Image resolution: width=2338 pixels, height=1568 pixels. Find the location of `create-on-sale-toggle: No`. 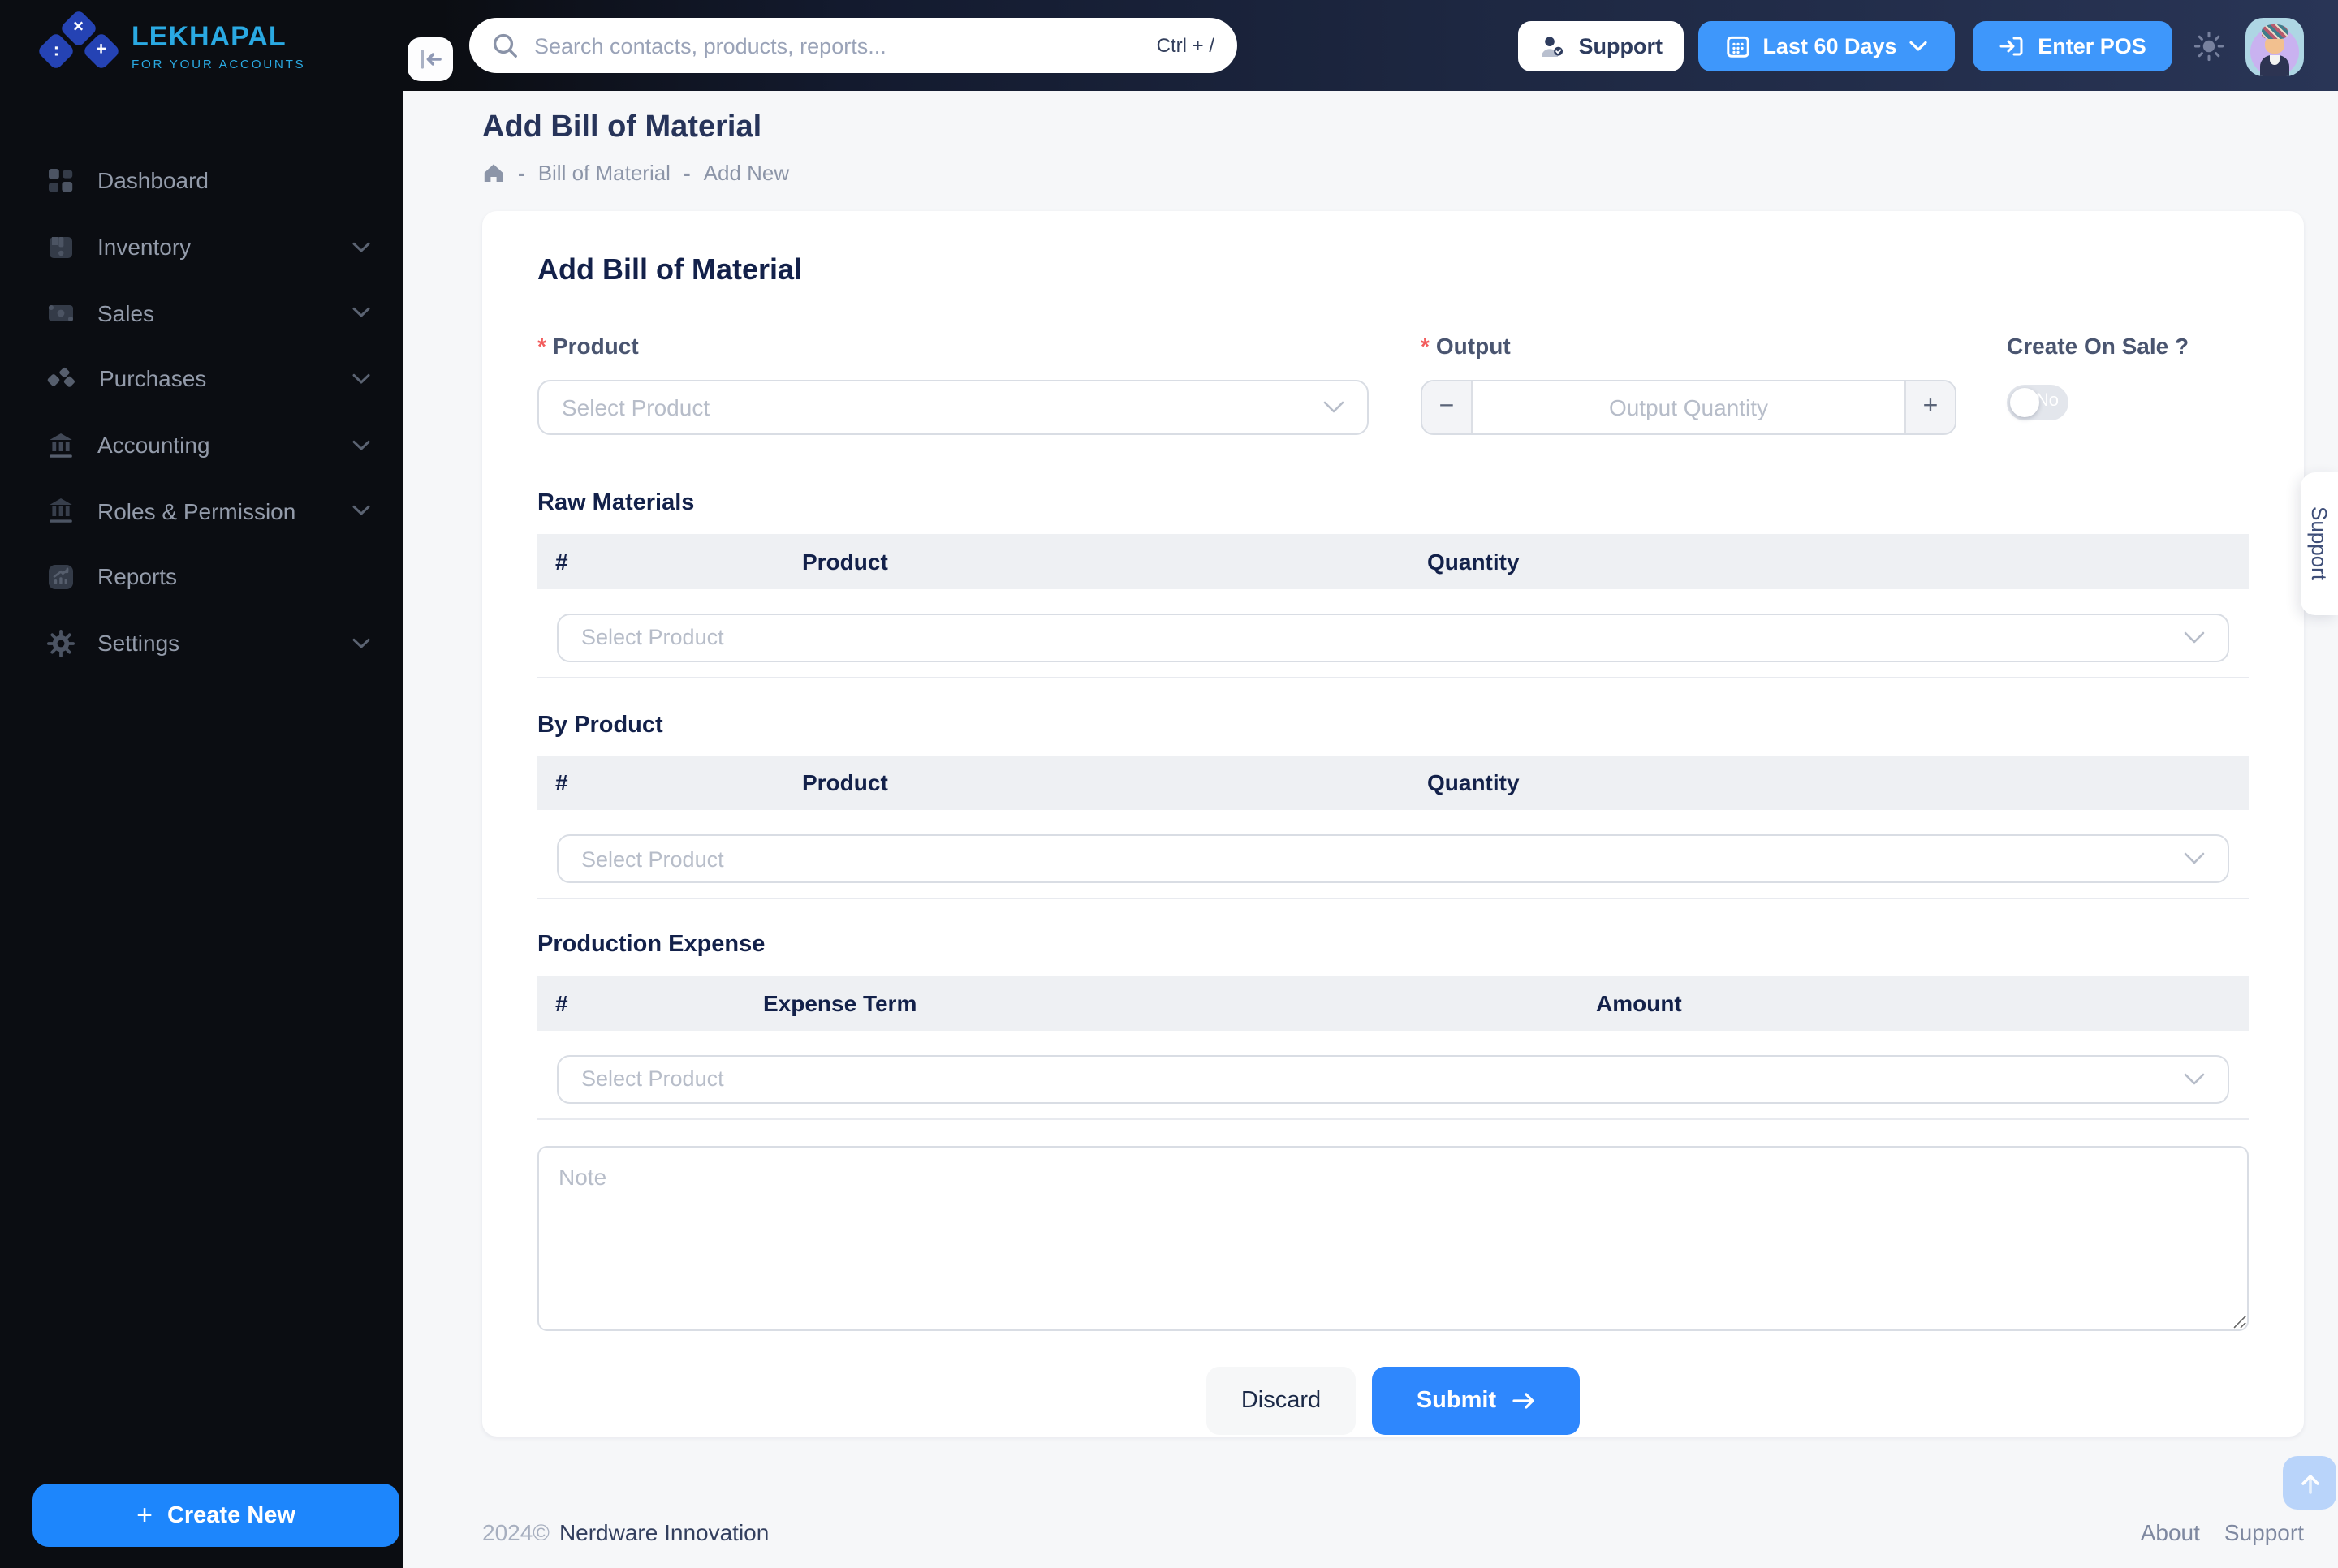

create-on-sale-toggle: No is located at coordinates (2037, 402).